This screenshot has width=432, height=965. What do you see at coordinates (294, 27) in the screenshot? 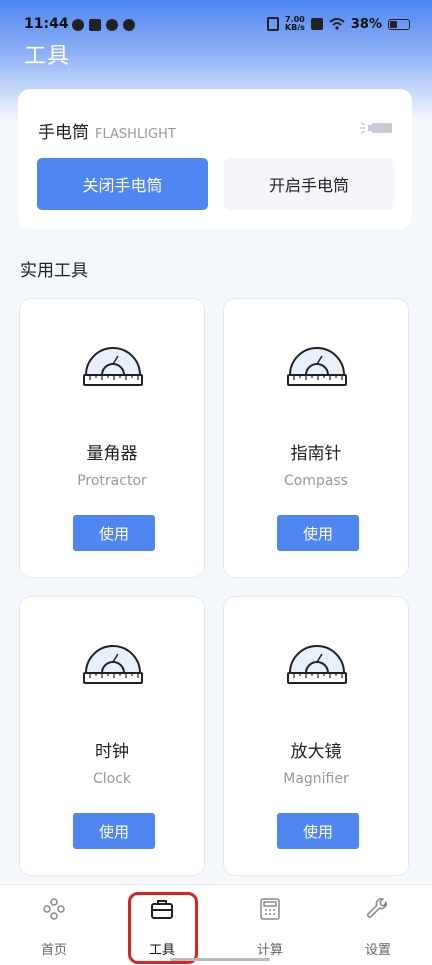
I see `net-speed-unit: KB/s` at bounding box center [294, 27].